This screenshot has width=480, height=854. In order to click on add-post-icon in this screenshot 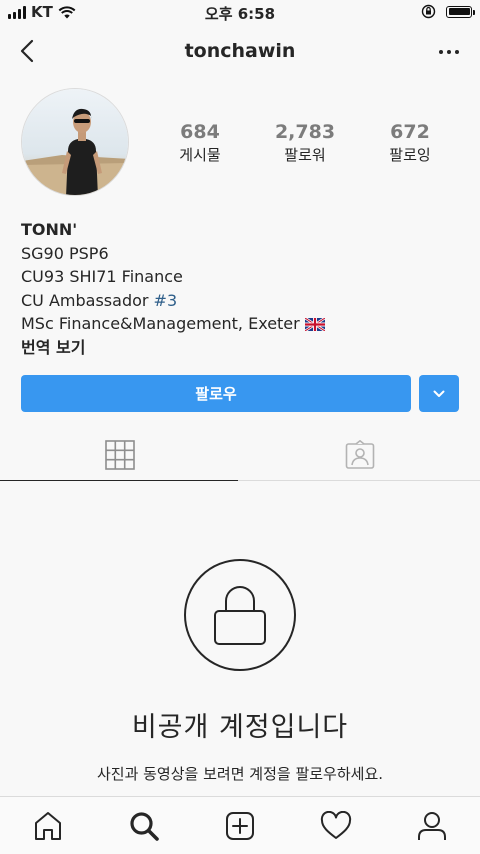, I will do `click(240, 825)`.